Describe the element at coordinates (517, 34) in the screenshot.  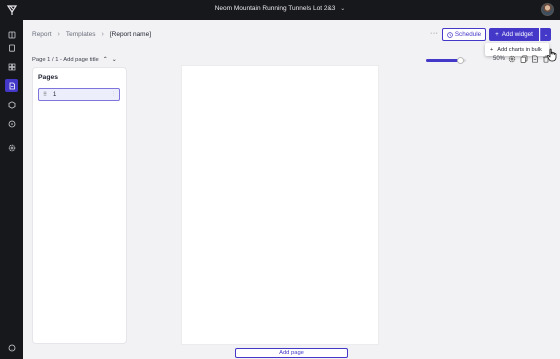
I see `add-widget-label: Add widget` at that location.